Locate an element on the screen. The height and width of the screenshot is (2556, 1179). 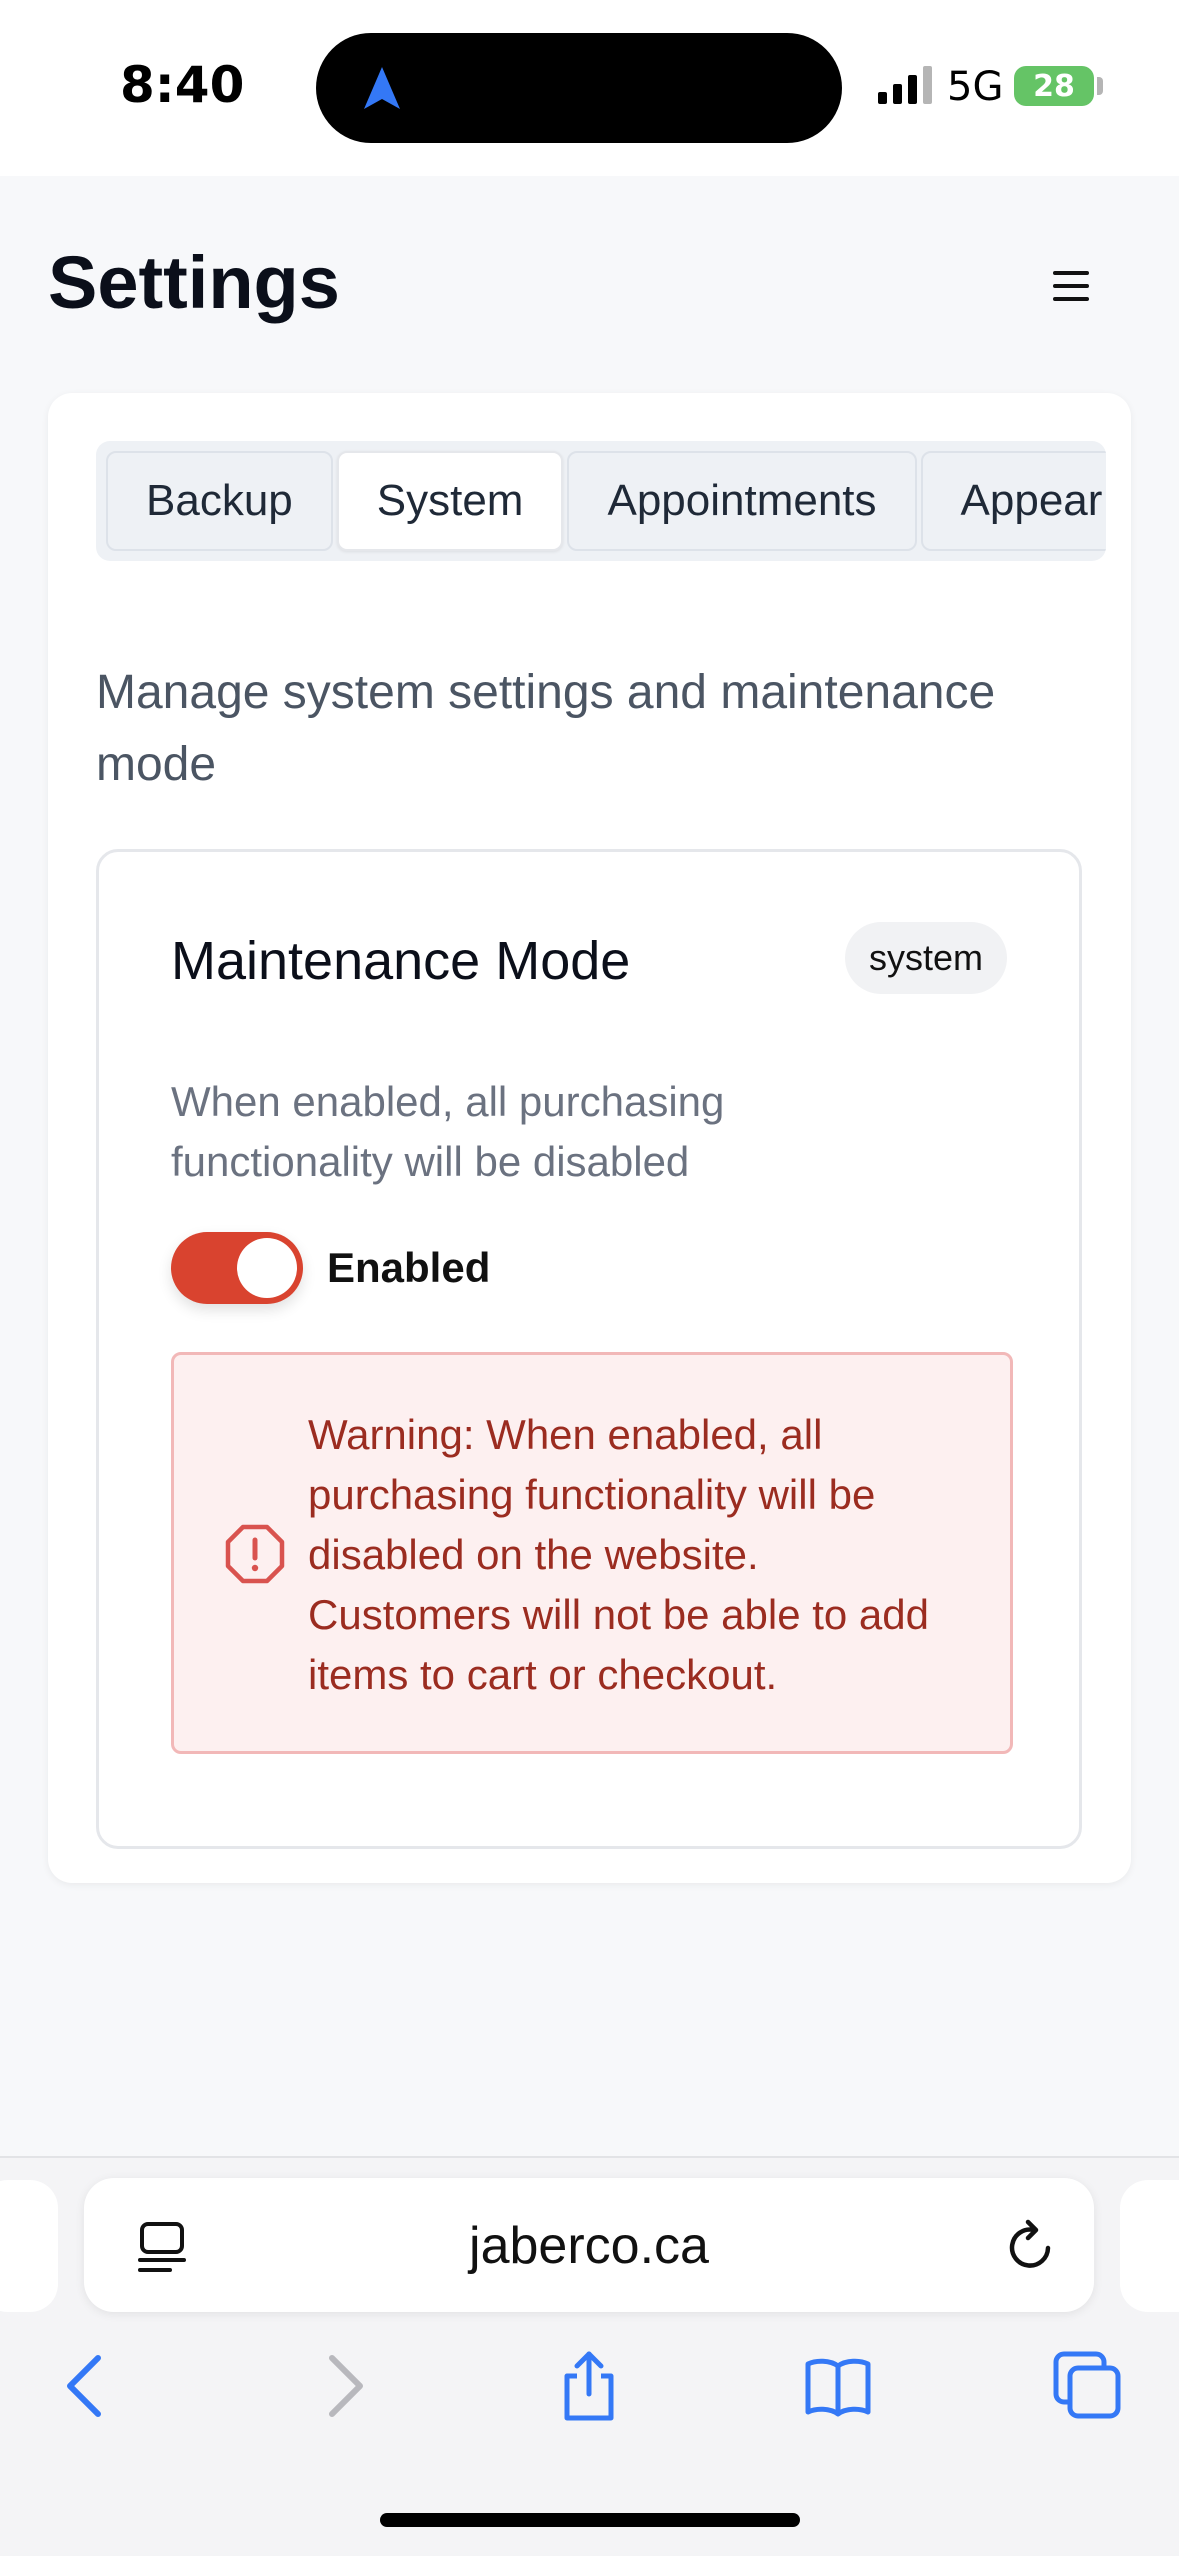
back-icon is located at coordinates (88, 2386).